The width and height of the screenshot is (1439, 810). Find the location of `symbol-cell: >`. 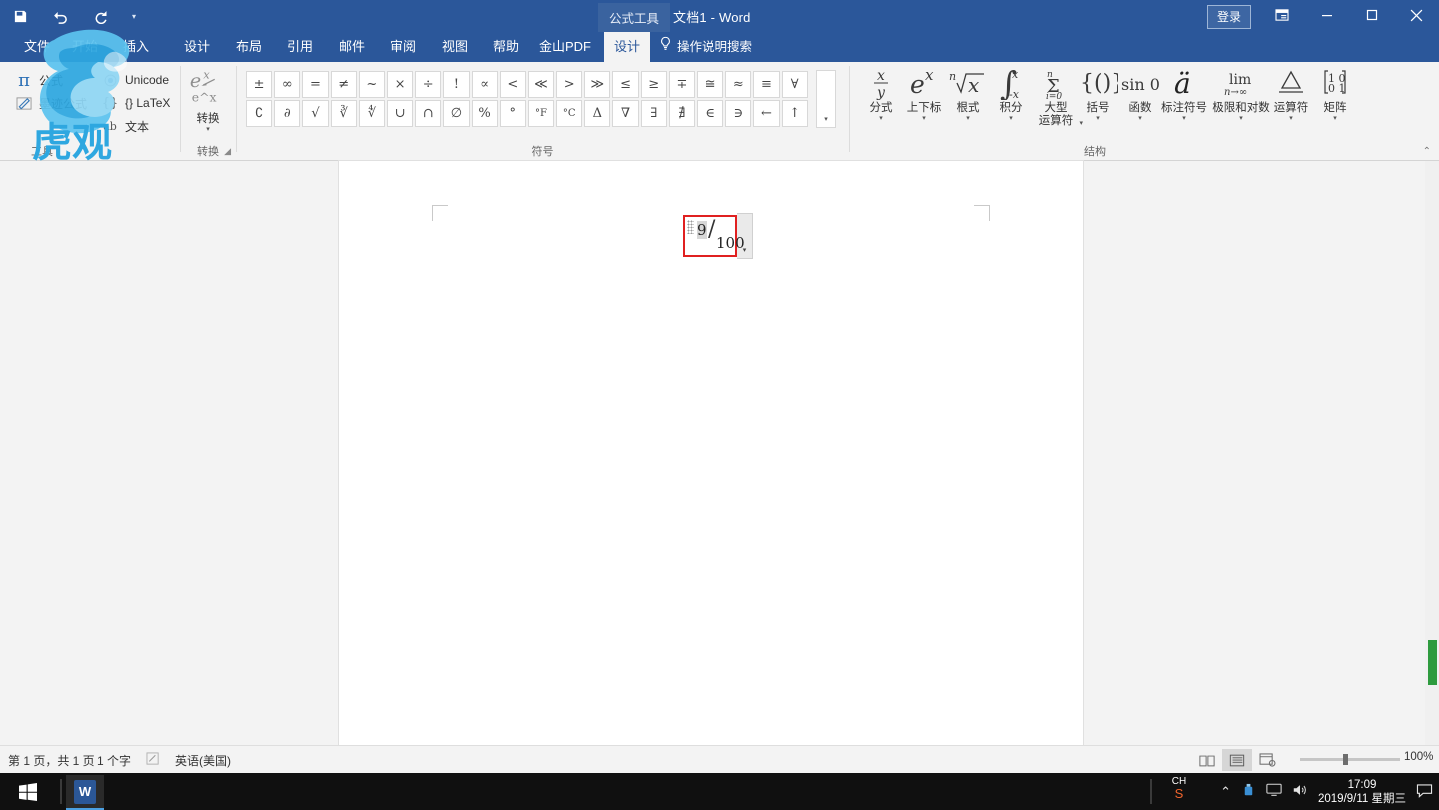

symbol-cell: > is located at coordinates (569, 84).